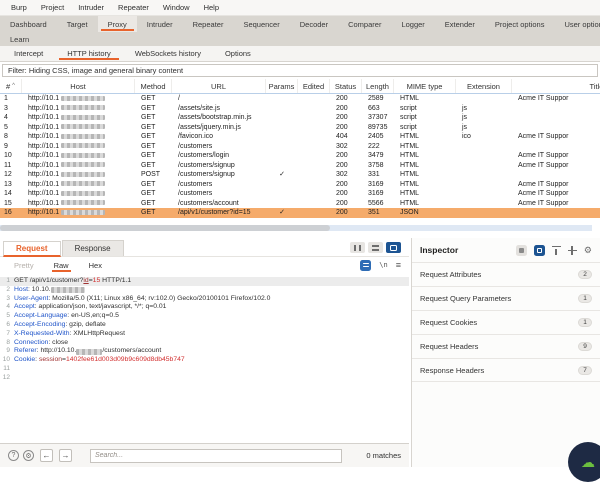  I want to click on tab-repeater: Repeater, so click(208, 24).